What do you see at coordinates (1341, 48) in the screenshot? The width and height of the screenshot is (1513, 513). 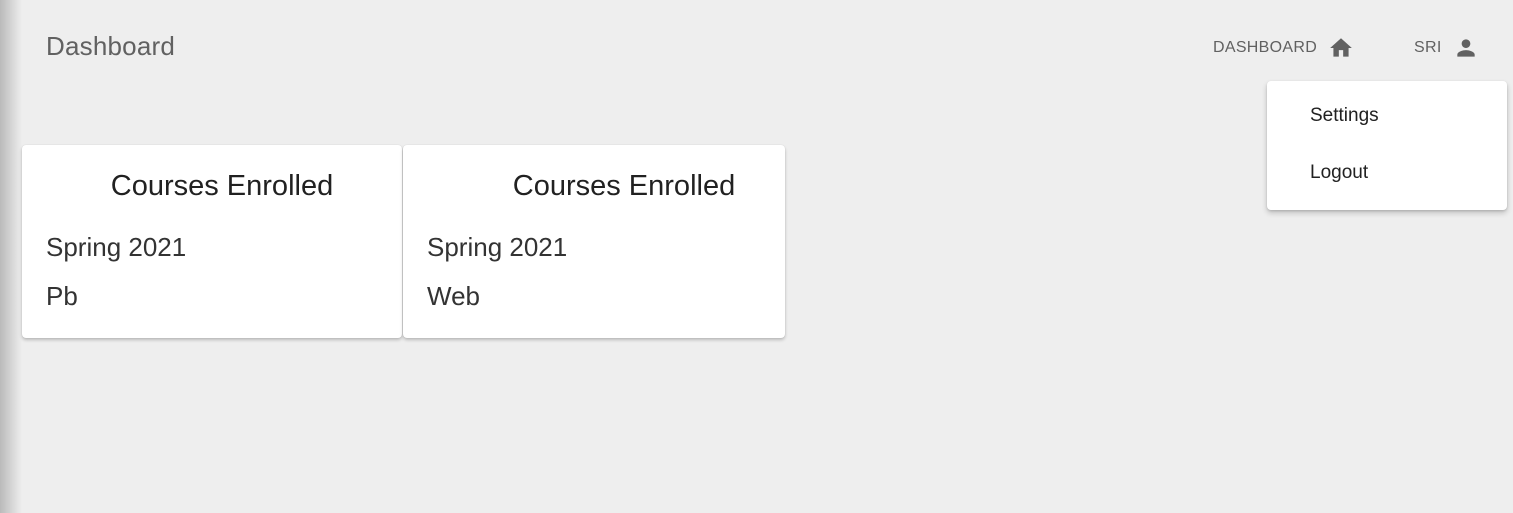 I see `home-icon` at bounding box center [1341, 48].